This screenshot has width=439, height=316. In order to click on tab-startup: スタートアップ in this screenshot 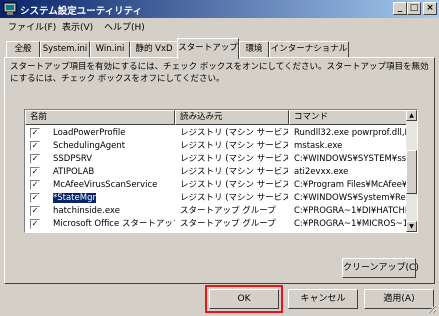, I will do `click(208, 48)`.